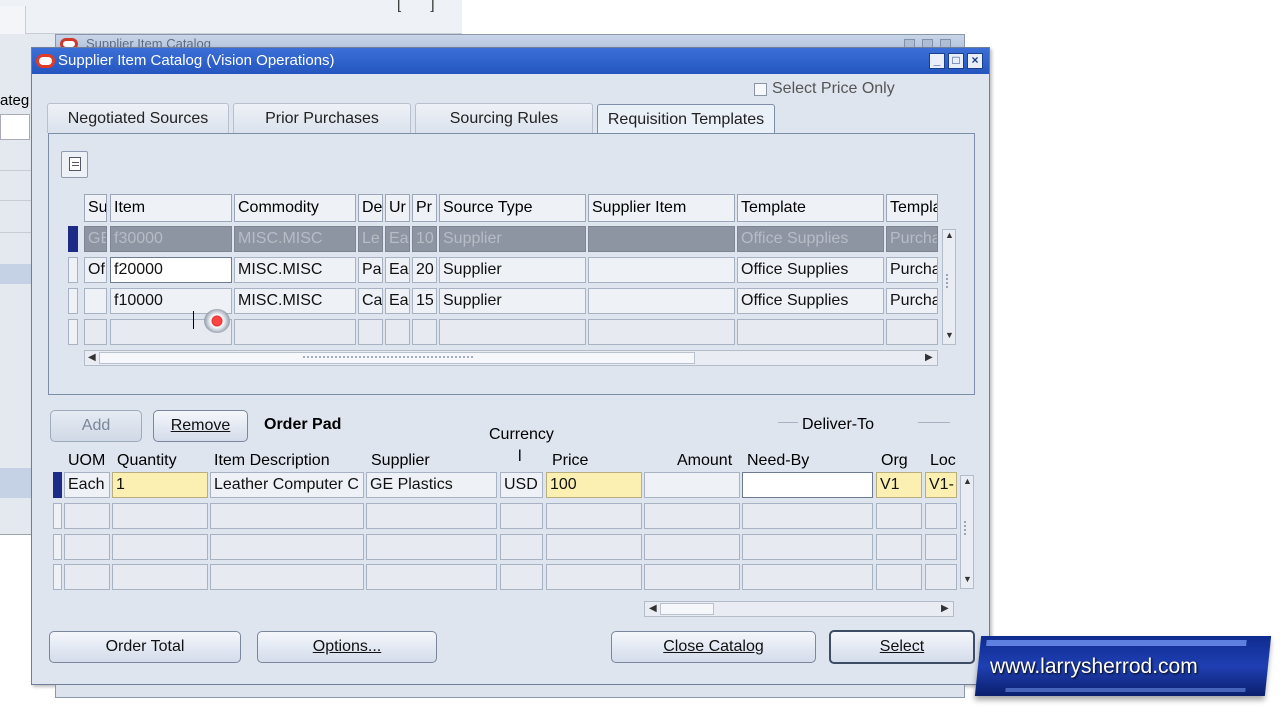 The width and height of the screenshot is (1280, 720). What do you see at coordinates (424, 270) in the screenshot?
I see `grid-cell: 20` at bounding box center [424, 270].